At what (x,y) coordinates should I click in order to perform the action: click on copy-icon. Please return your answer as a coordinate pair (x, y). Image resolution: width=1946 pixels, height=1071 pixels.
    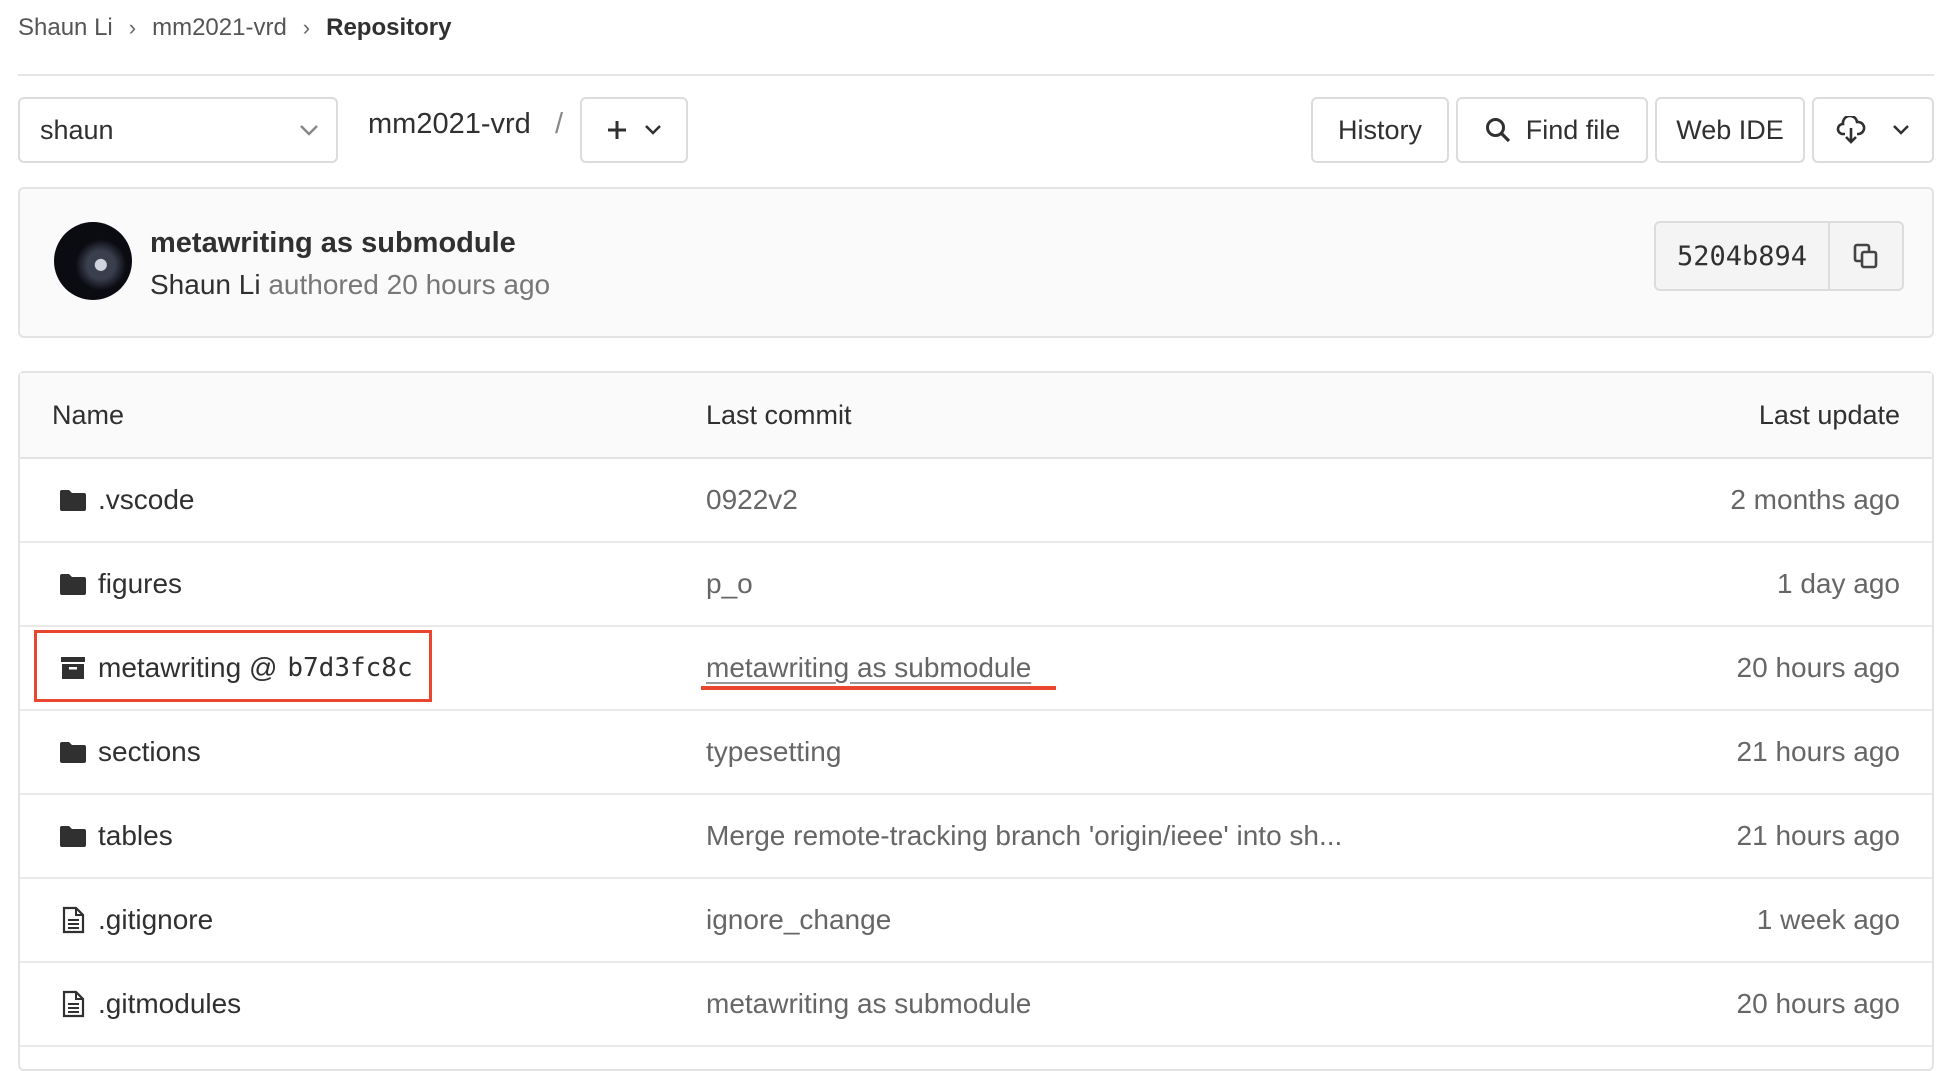
    Looking at the image, I should click on (1865, 256).